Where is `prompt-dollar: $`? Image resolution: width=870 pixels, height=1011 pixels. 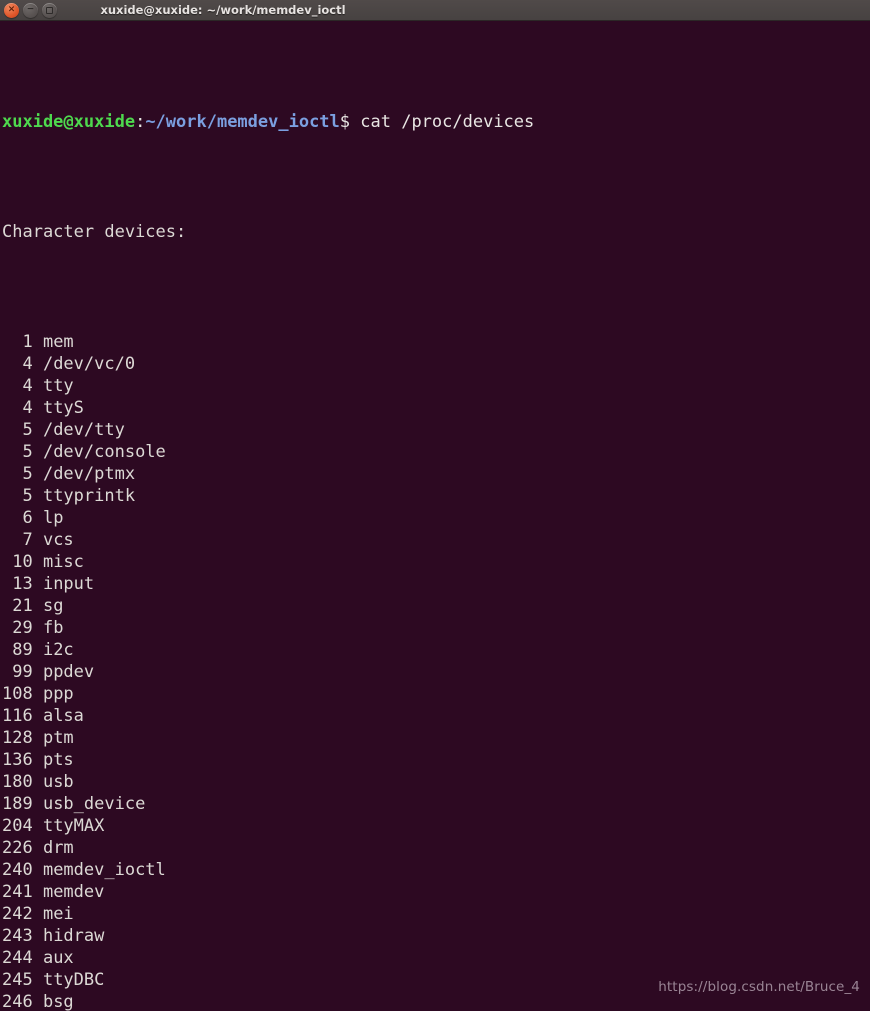
prompt-dollar: $ is located at coordinates (345, 122).